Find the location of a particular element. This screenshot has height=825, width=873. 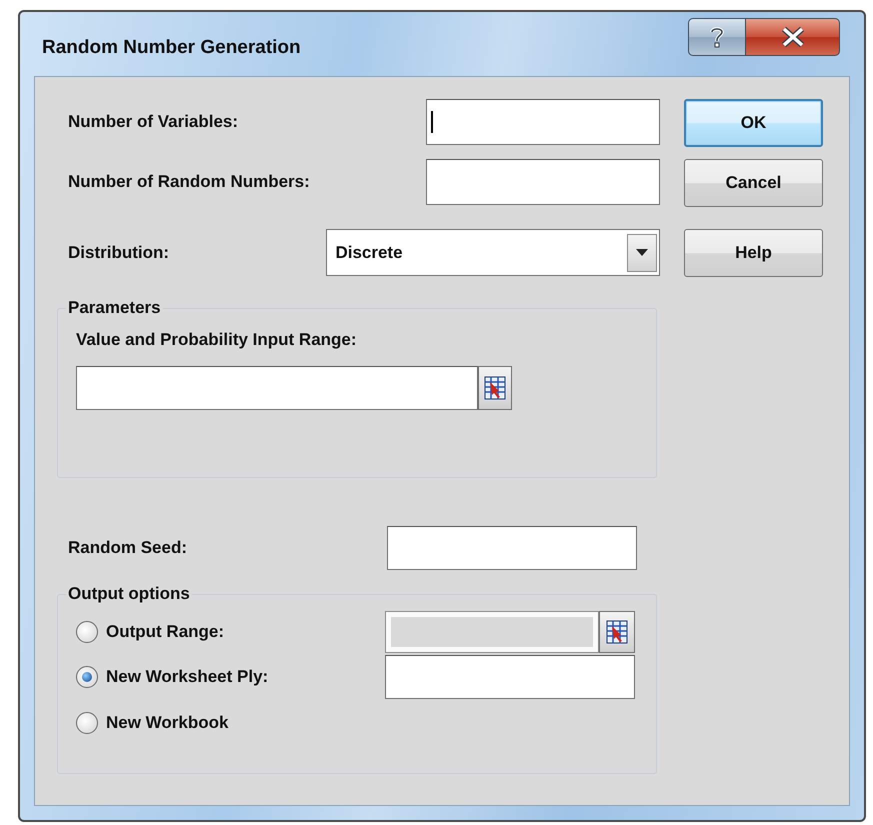

group-title: Output options is located at coordinates (129, 594).